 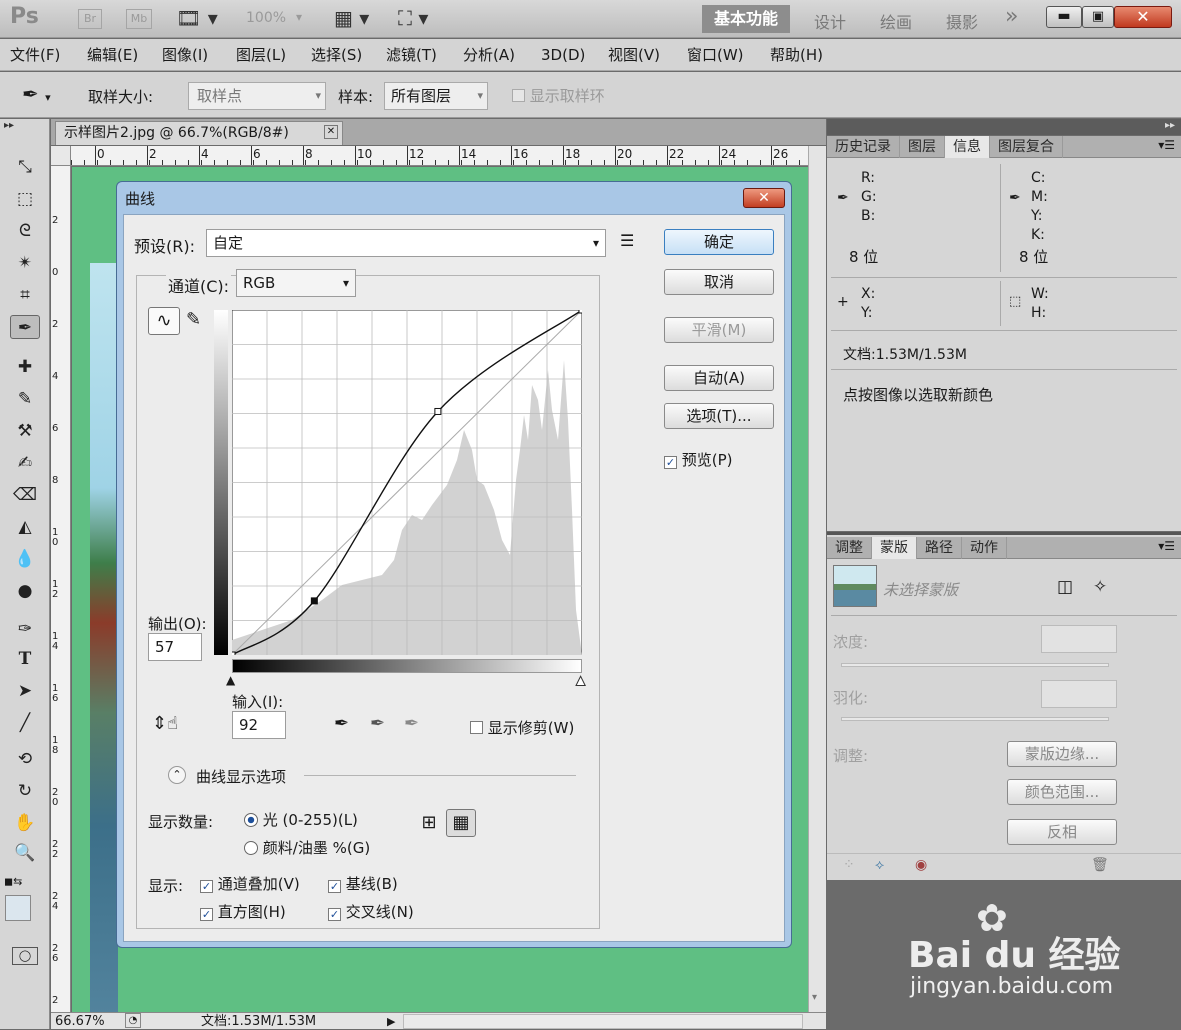 What do you see at coordinates (25, 723) in the screenshot?
I see `line-tool-icon: ╱` at bounding box center [25, 723].